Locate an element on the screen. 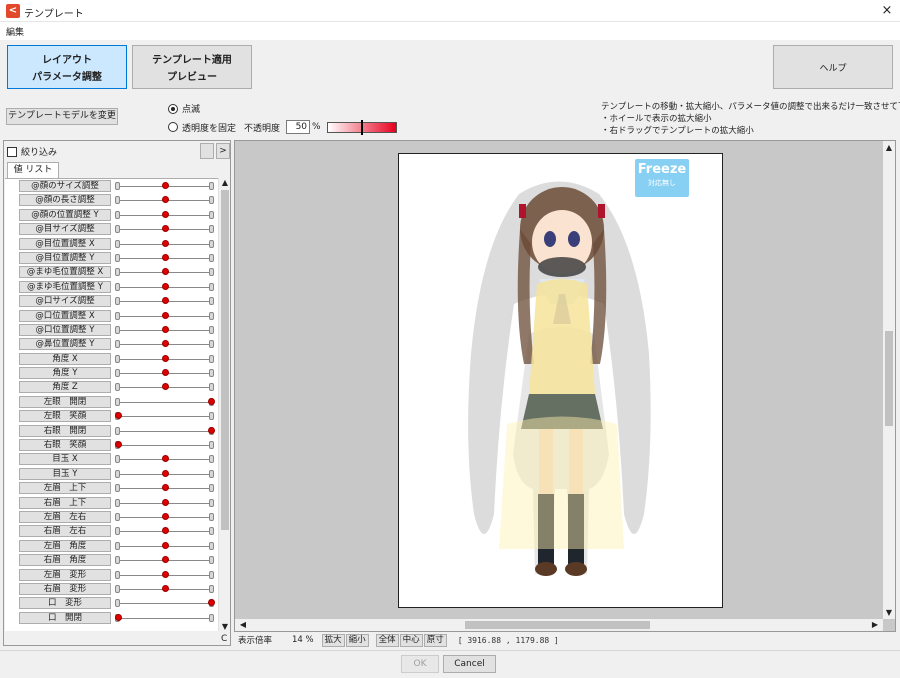  expand-button: > is located at coordinates (223, 151).